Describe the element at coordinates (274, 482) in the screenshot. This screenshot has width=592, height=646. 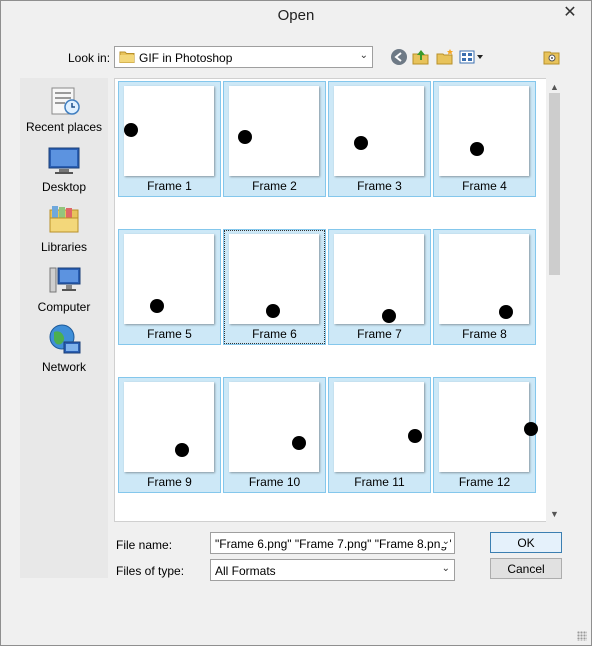
I see `file-name: Frame 10` at that location.